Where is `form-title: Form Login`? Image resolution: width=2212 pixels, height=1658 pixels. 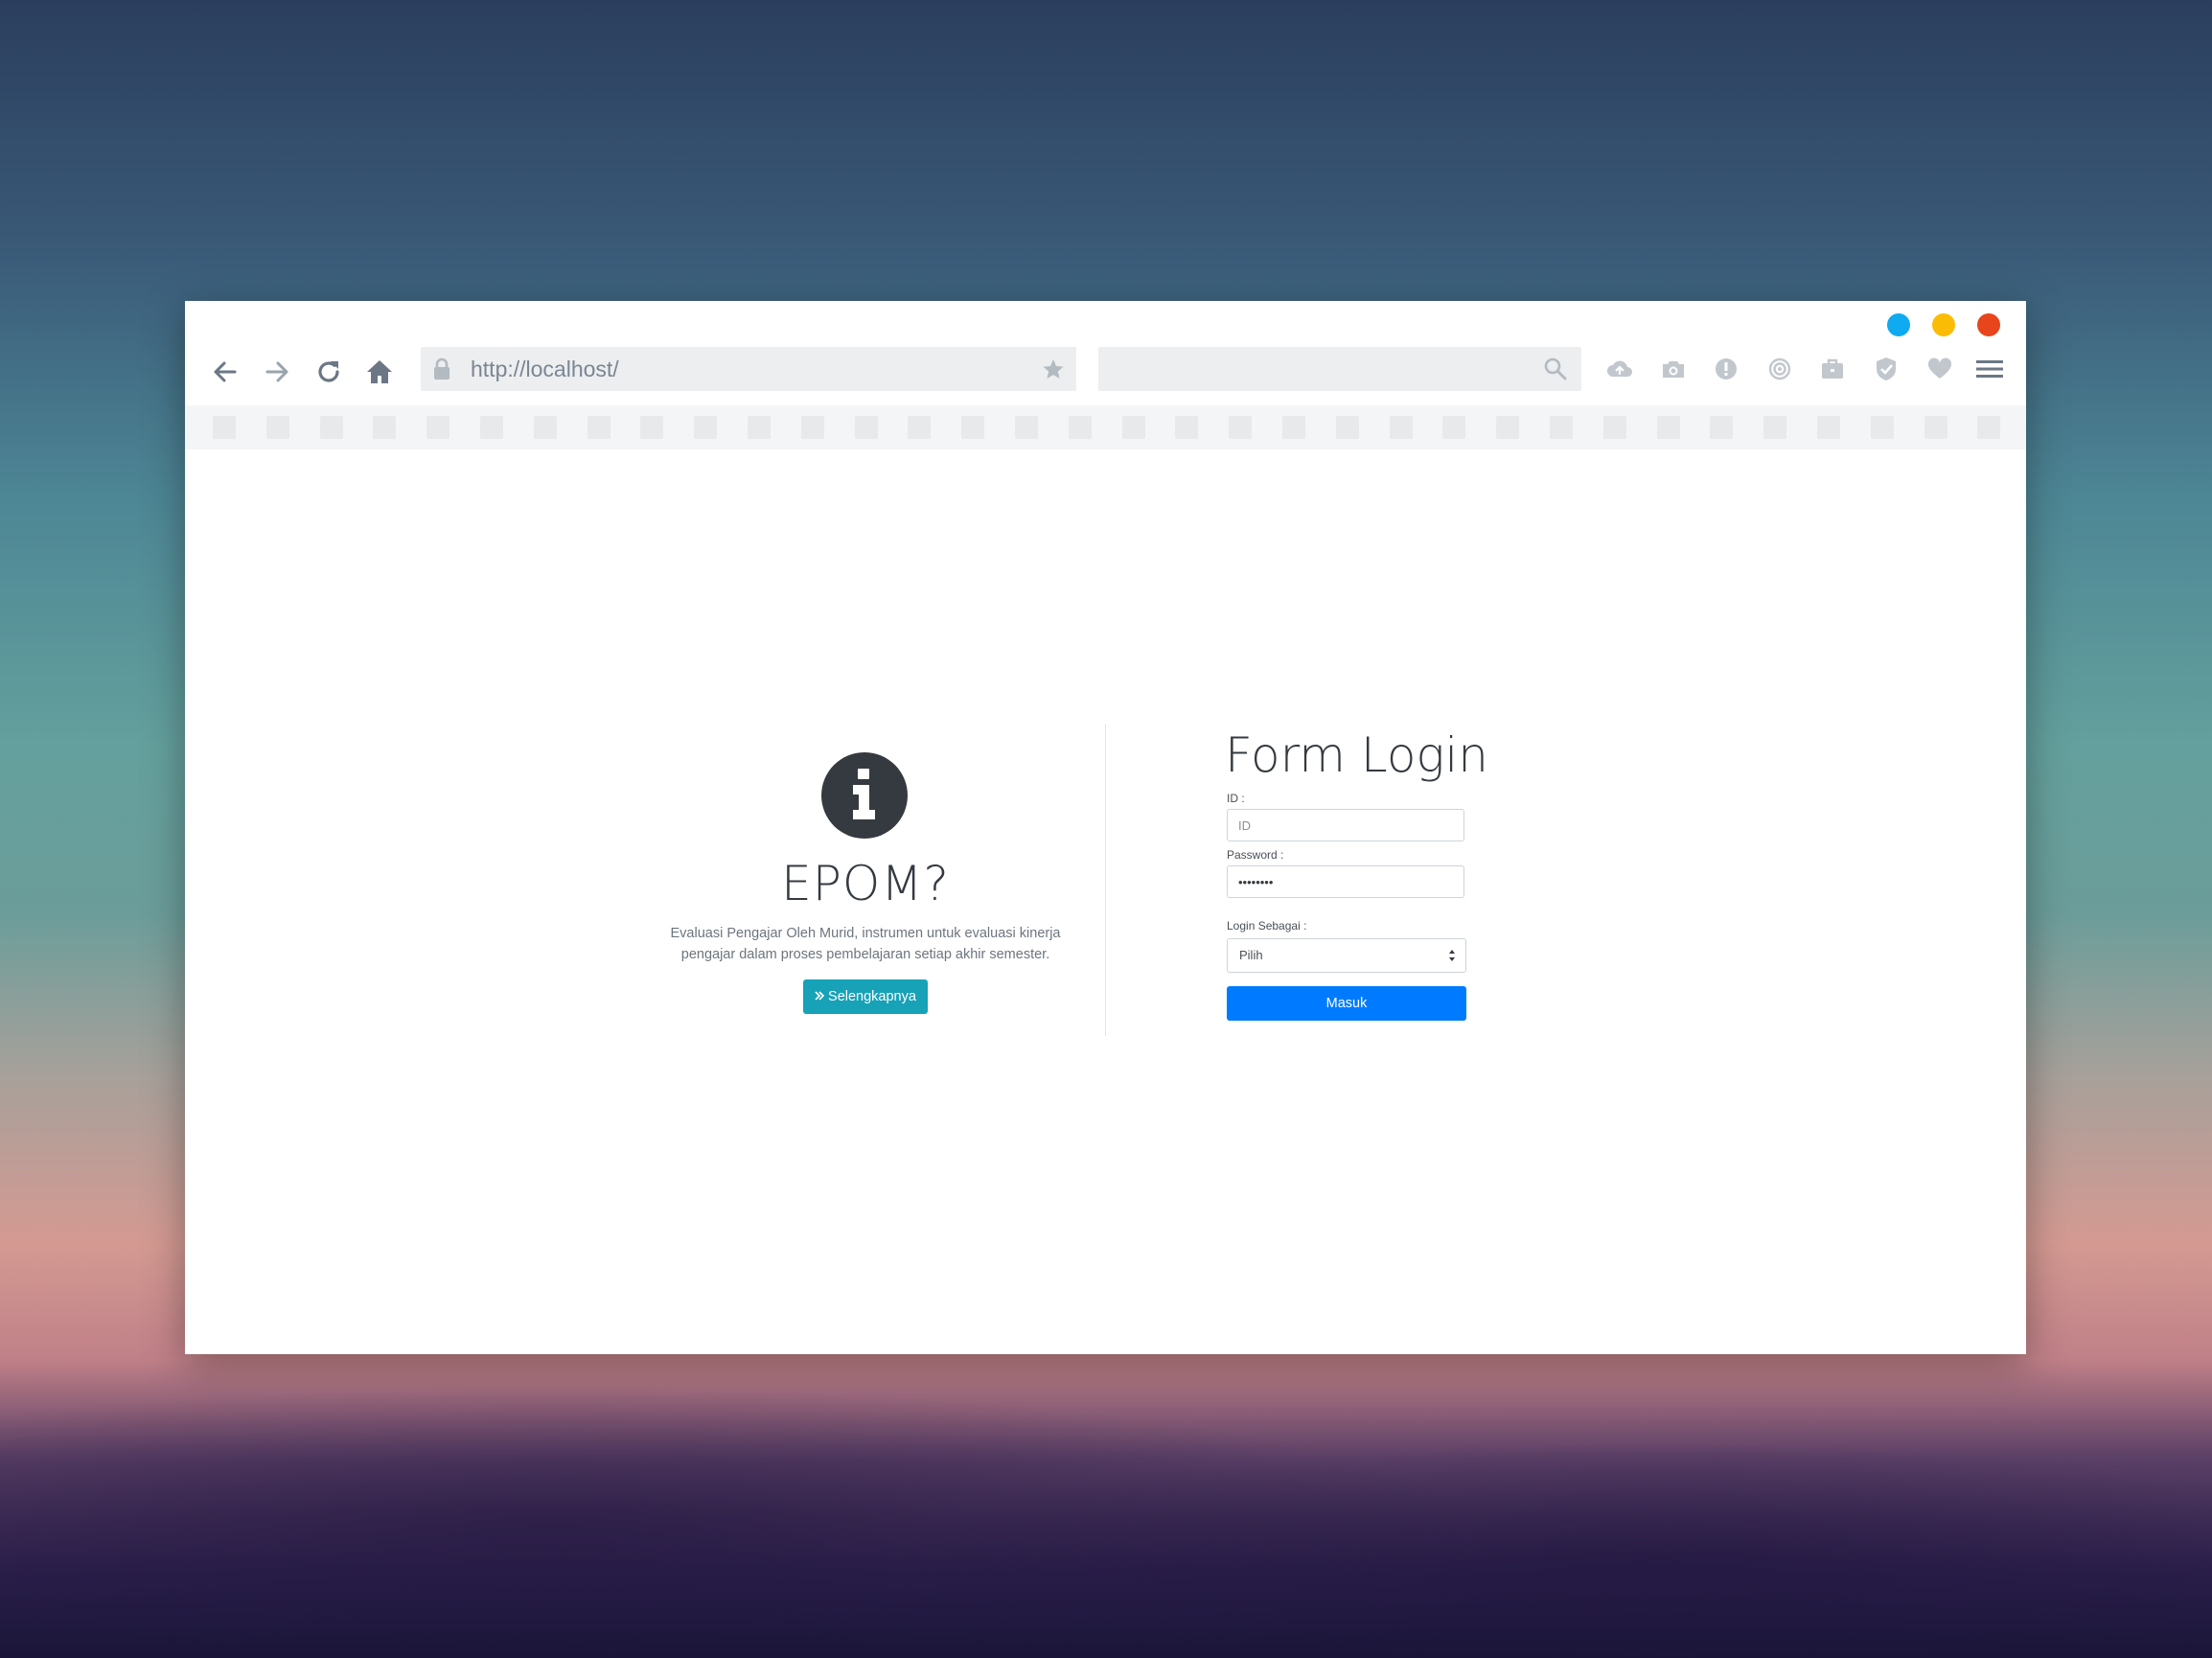 form-title: Form Login is located at coordinates (1357, 755).